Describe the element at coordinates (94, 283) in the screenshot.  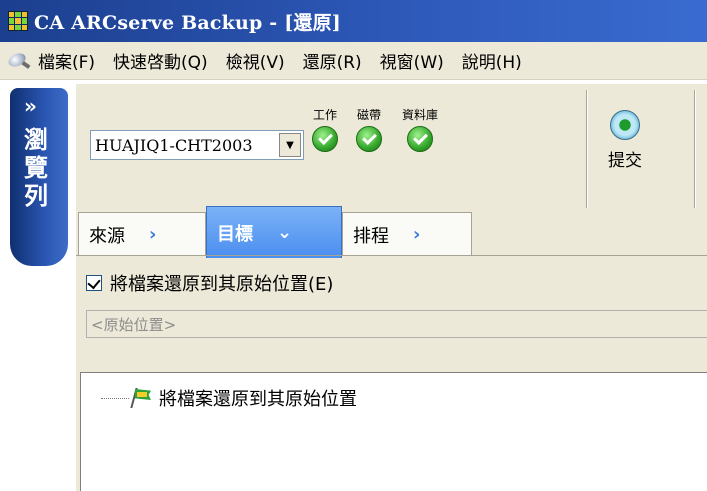
I see `restore-original-checkbox` at that location.